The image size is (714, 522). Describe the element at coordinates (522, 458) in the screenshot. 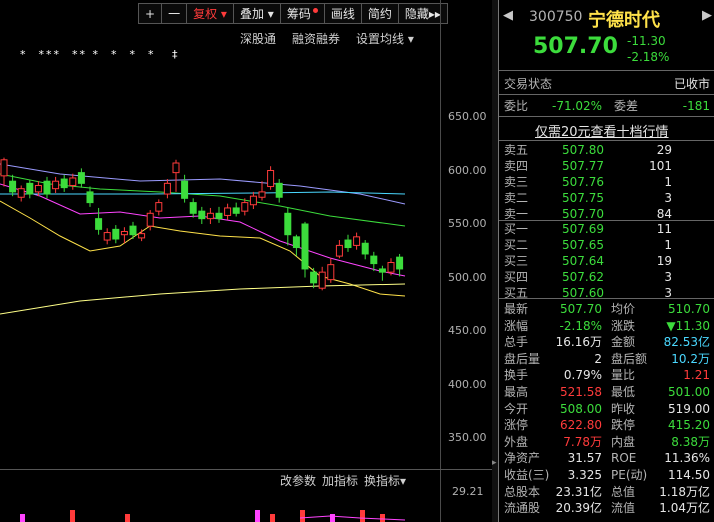

I see `stat-label: 净资产` at that location.